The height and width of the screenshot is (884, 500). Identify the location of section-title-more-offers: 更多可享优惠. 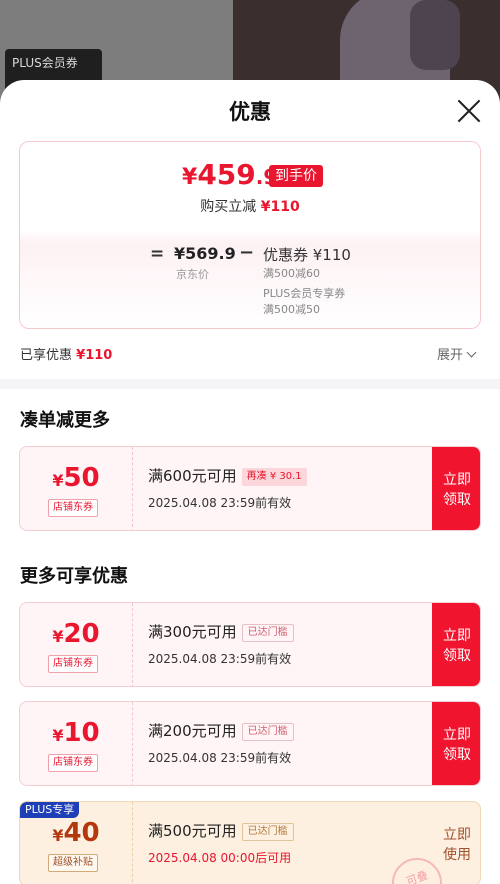
(74, 576).